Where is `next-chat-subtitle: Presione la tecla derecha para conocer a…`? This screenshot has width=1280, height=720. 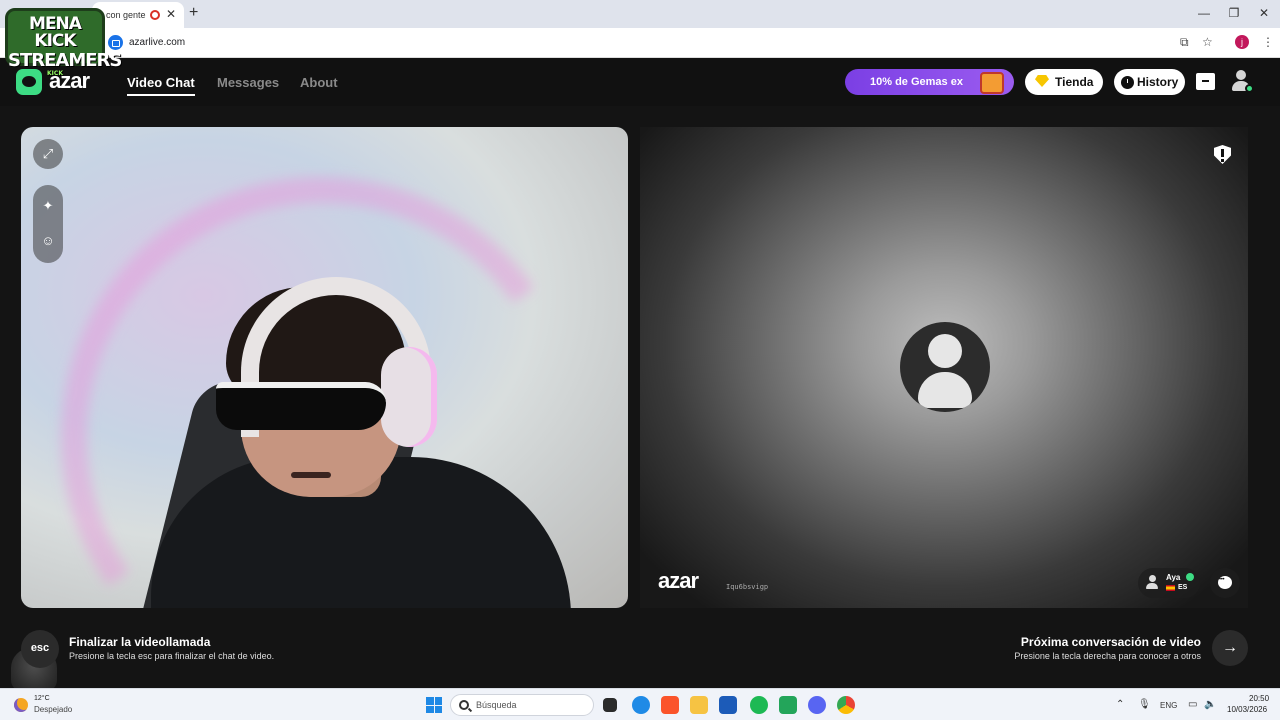
next-chat-subtitle: Presione la tecla derecha para conocer a… is located at coordinates (1107, 656).